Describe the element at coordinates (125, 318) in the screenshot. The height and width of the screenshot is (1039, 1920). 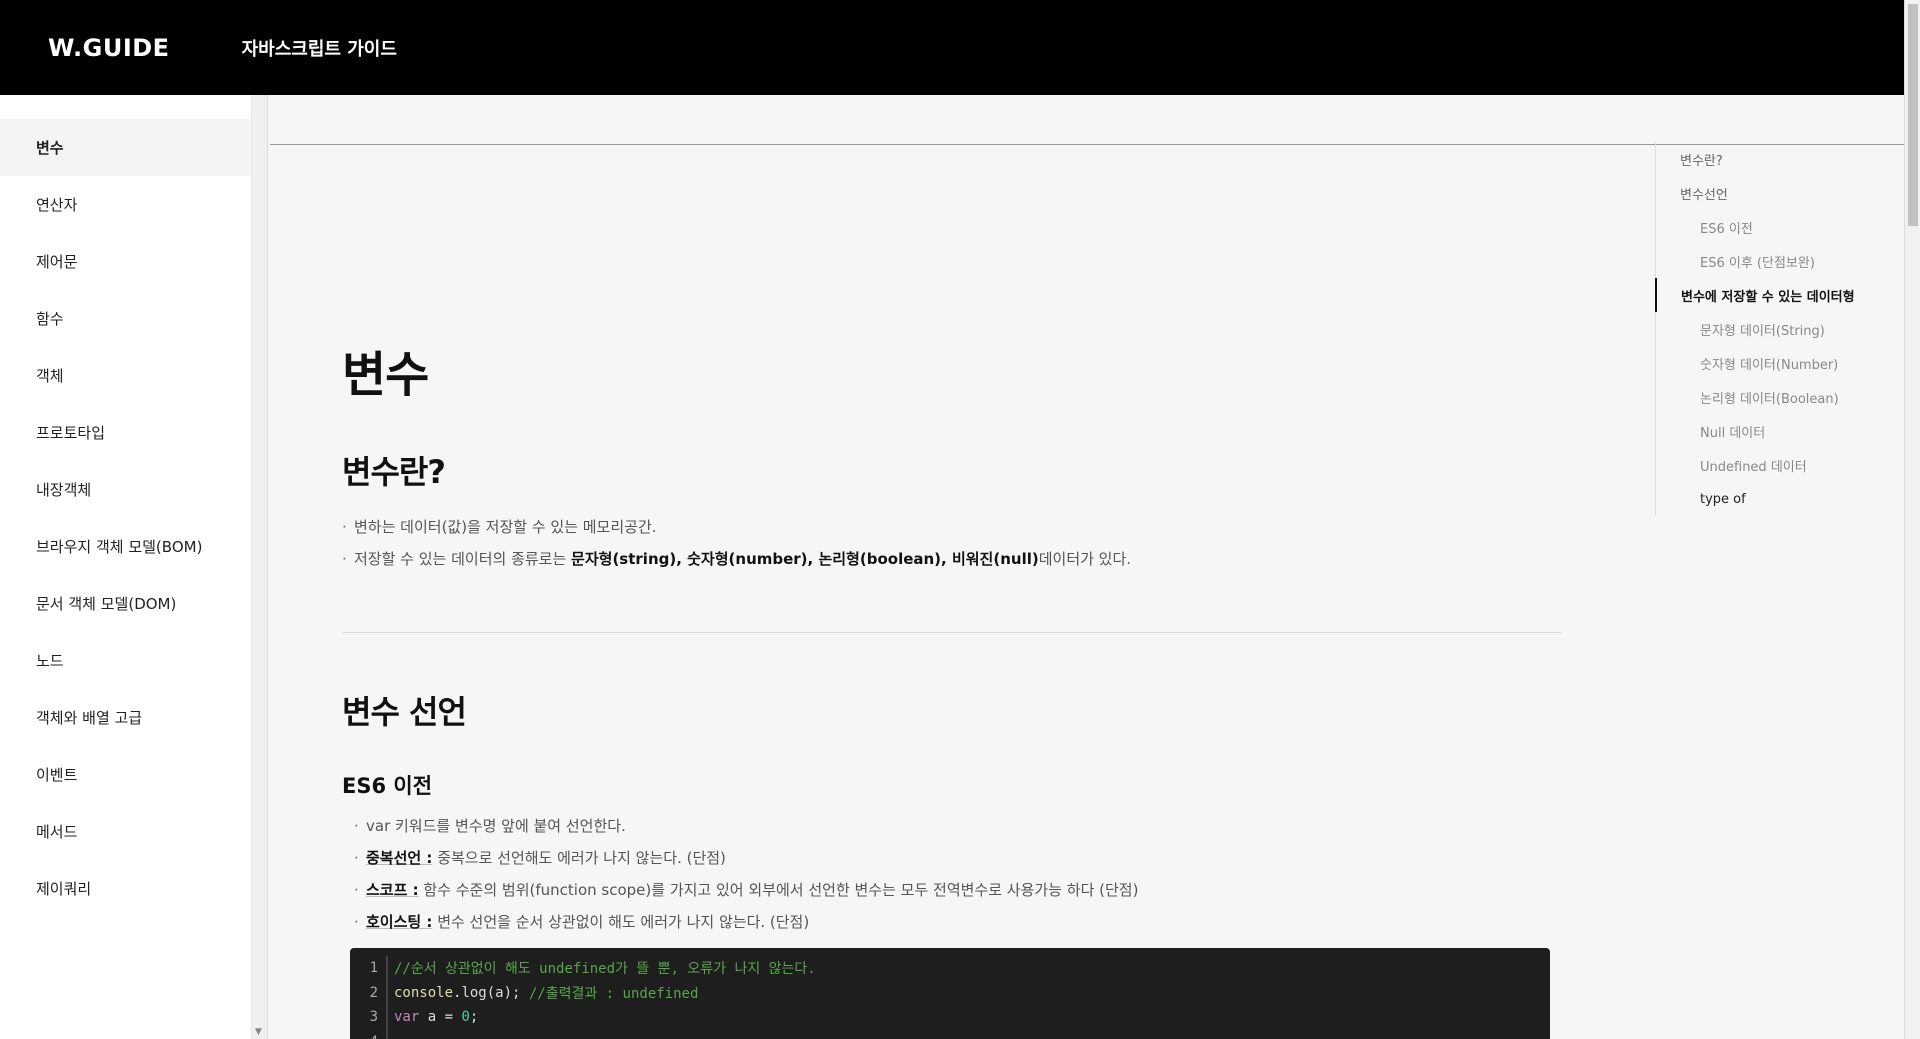
I see `sidebar-item-functions: 함수` at that location.